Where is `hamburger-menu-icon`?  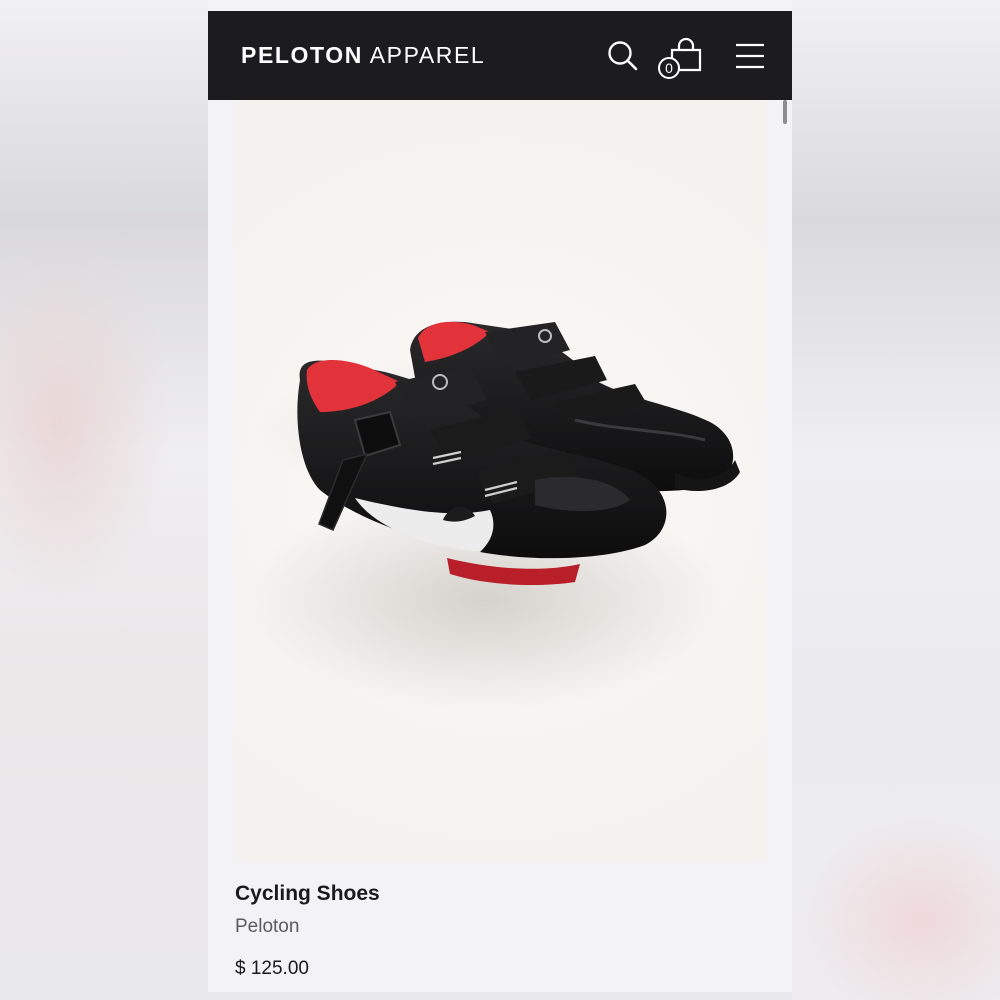
hamburger-menu-icon is located at coordinates (750, 56).